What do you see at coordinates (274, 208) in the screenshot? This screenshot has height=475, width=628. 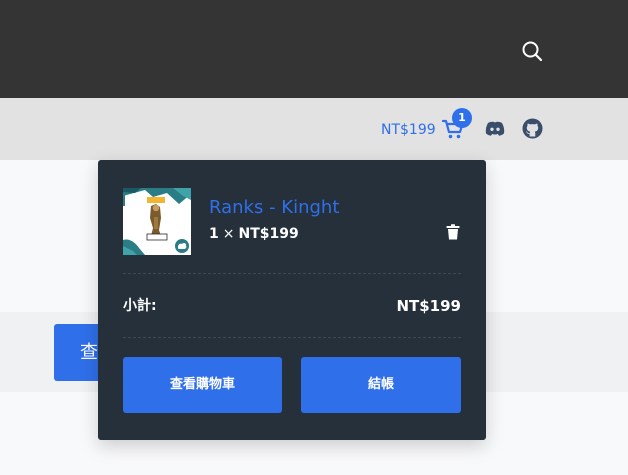 I see `cart-item-title: Ranks - Kinght` at bounding box center [274, 208].